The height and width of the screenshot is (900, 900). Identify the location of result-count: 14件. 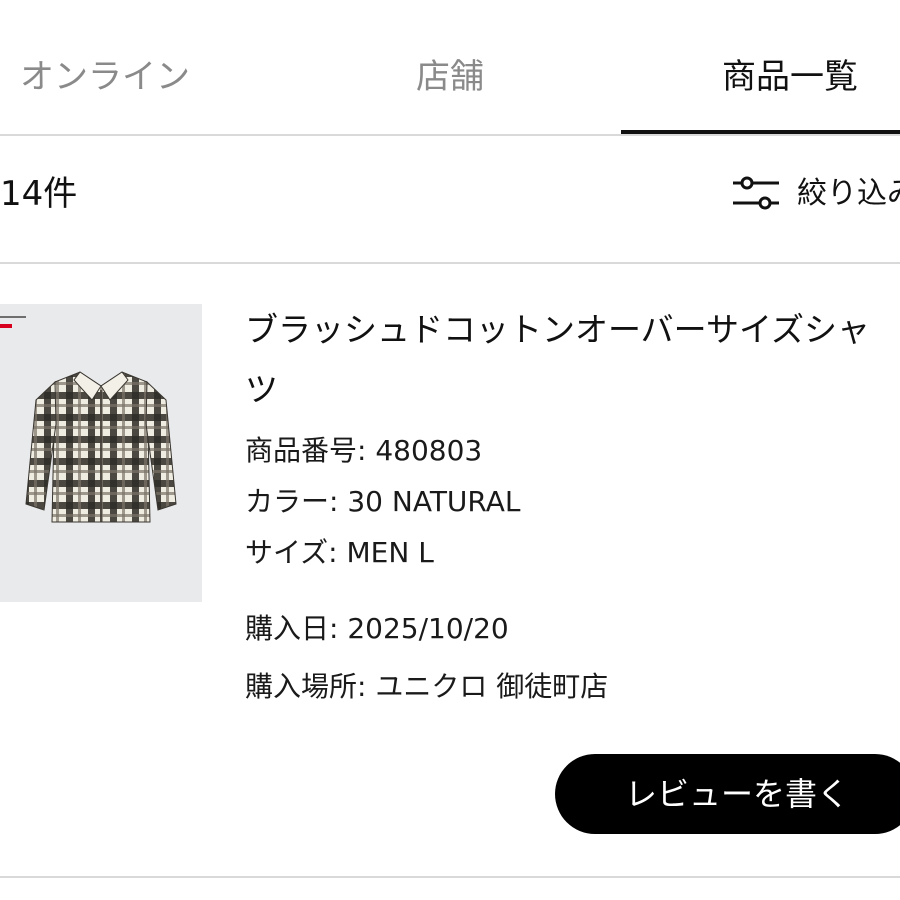
(39, 194).